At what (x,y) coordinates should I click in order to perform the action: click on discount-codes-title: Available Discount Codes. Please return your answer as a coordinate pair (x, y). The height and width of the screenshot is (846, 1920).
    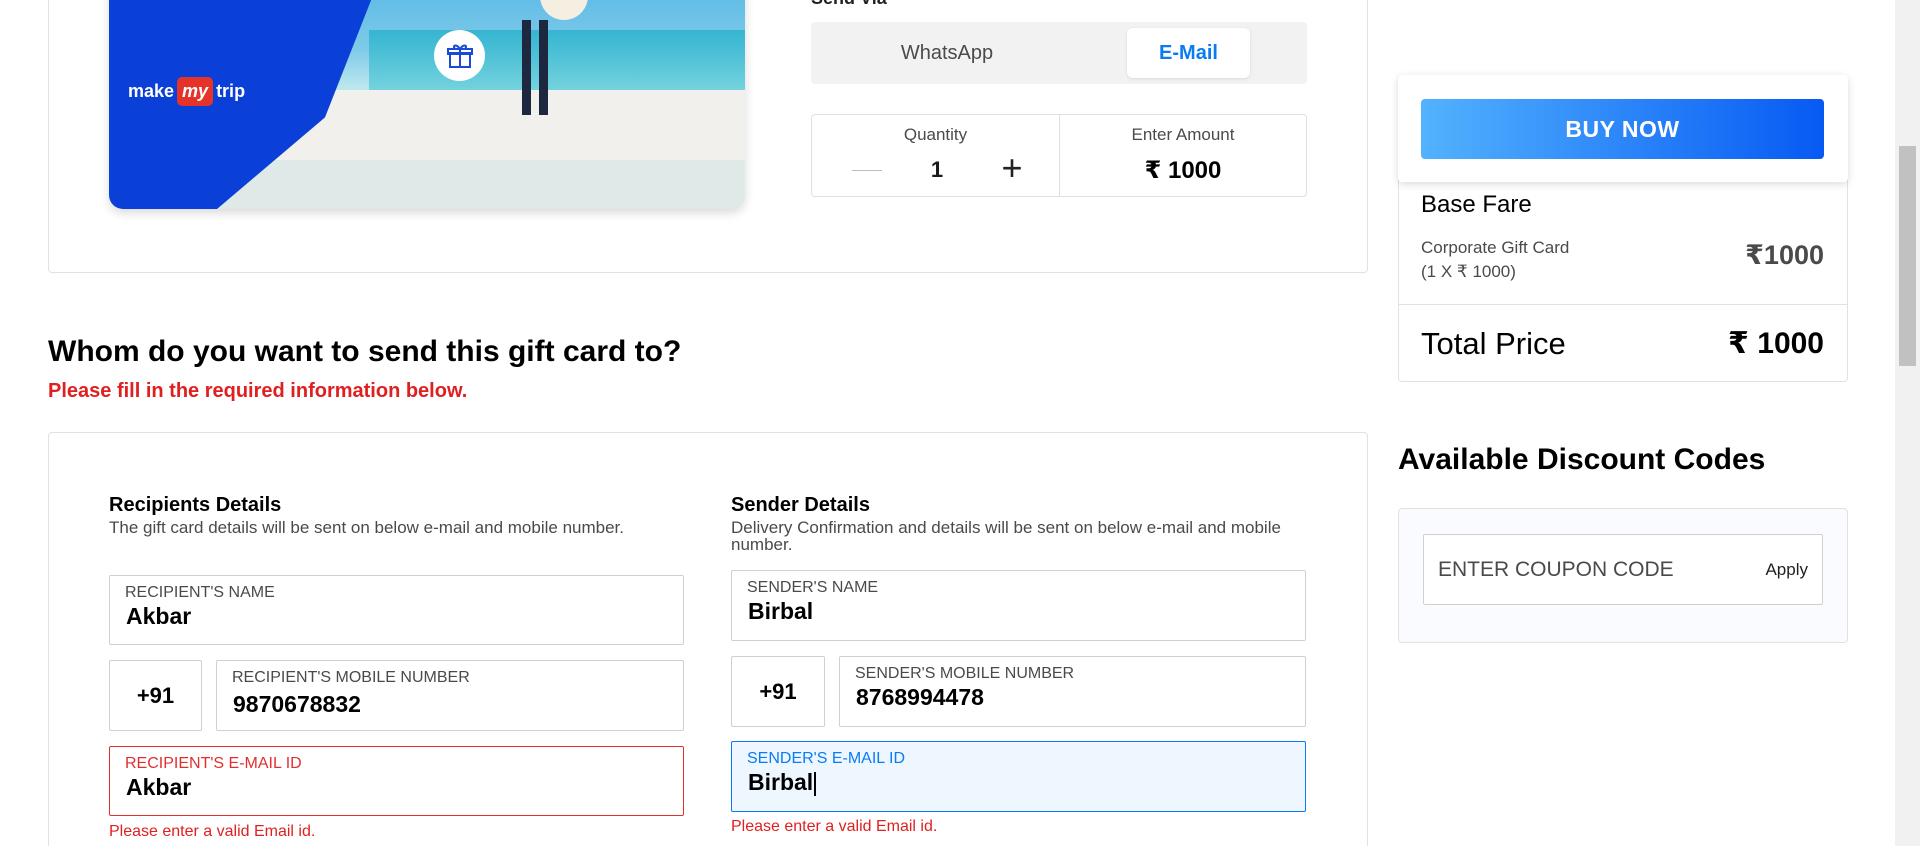
    Looking at the image, I should click on (1582, 459).